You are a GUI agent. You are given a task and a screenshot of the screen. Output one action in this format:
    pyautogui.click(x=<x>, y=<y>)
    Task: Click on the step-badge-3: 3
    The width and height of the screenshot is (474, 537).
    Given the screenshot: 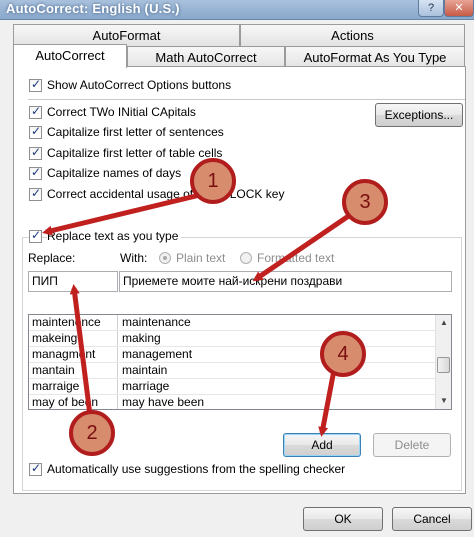 What is the action you would take?
    pyautogui.click(x=365, y=202)
    